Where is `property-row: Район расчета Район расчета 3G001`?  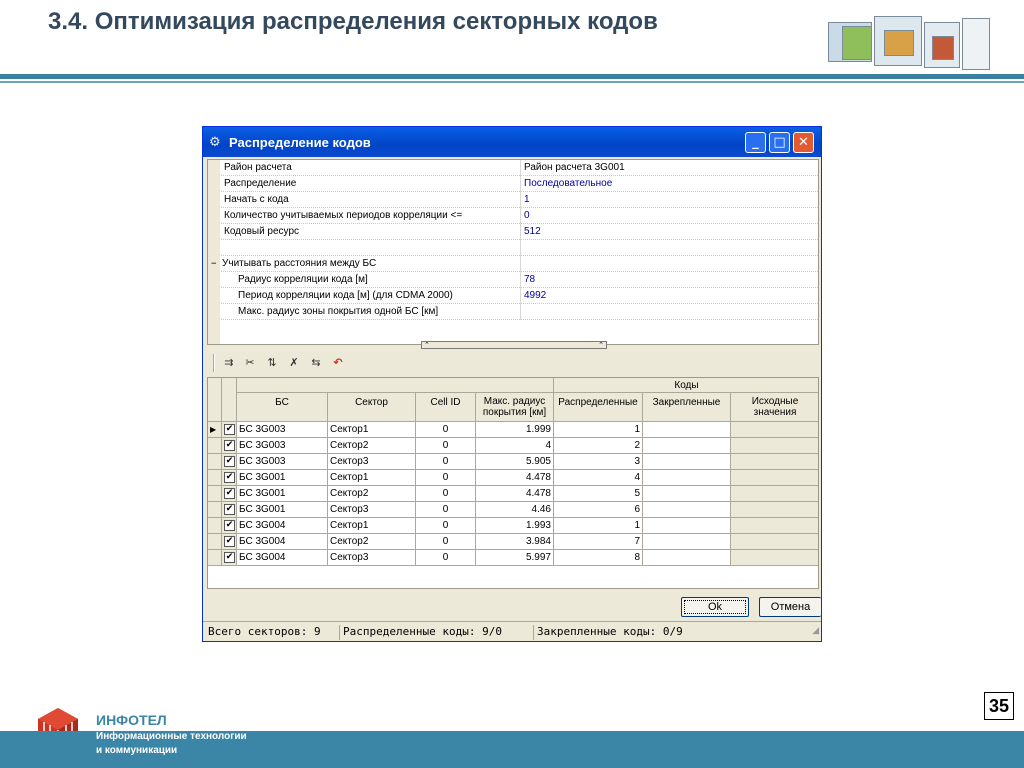
property-row: Район расчета Район расчета 3G001 is located at coordinates (513, 168).